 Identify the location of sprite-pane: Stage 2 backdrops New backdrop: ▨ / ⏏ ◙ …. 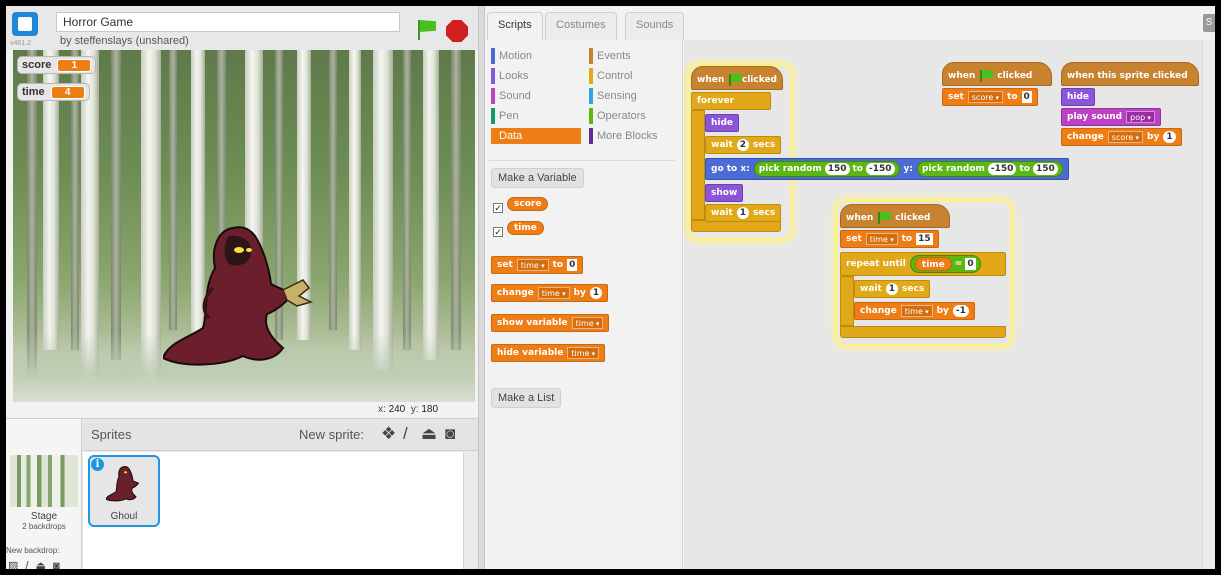
(242, 493).